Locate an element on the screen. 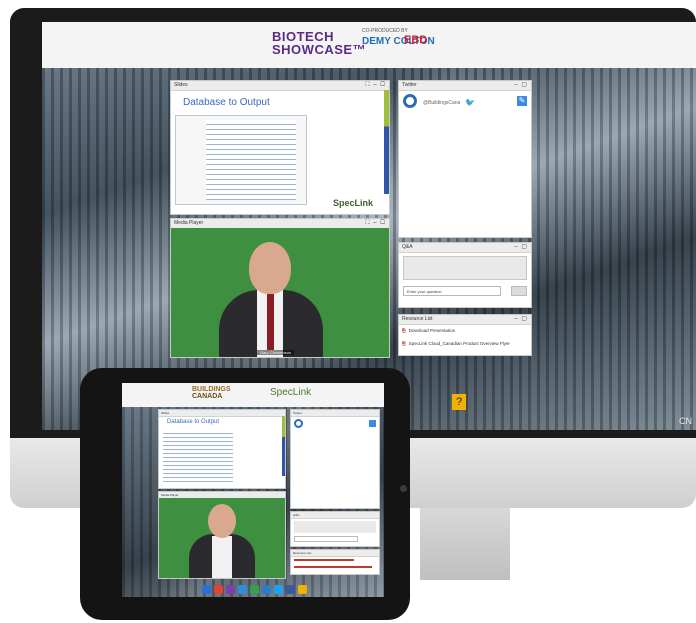 Image resolution: width=696 pixels, height=623 pixels. monitor-stand is located at coordinates (465, 544).